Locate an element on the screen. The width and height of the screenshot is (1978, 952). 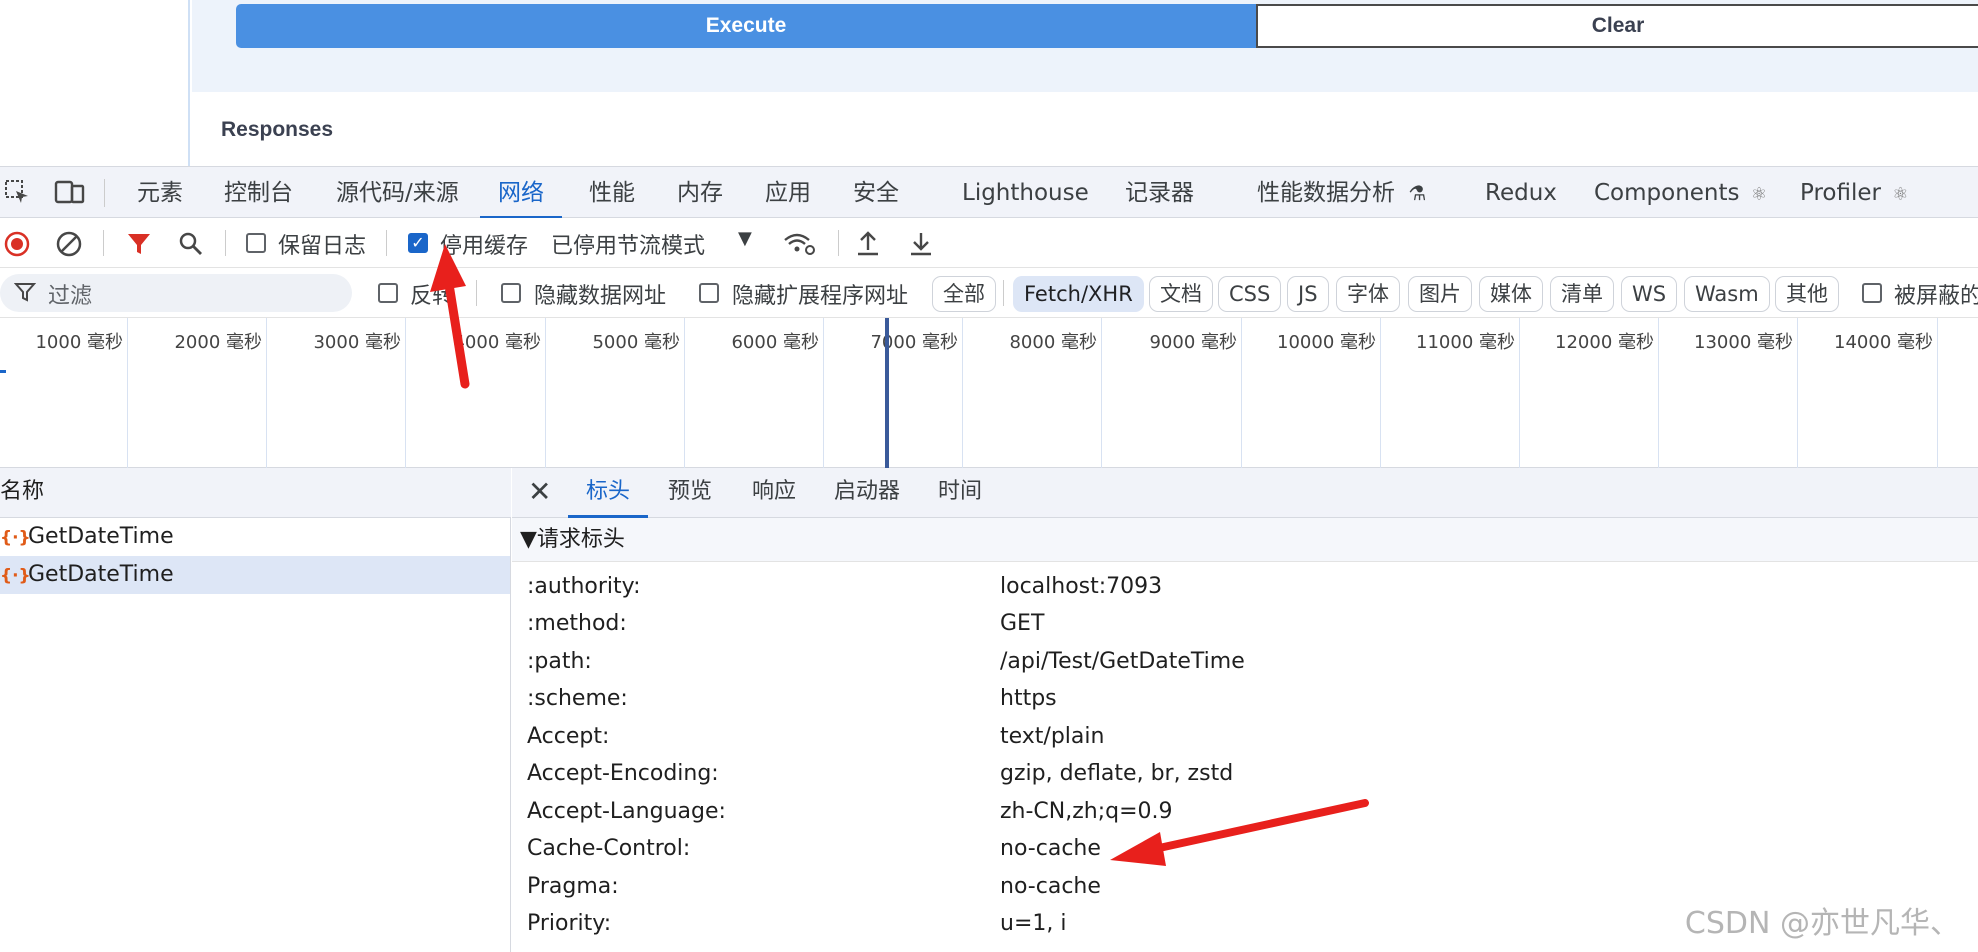
timeline-tick-label: 6000 毫秒 is located at coordinates (775, 342).